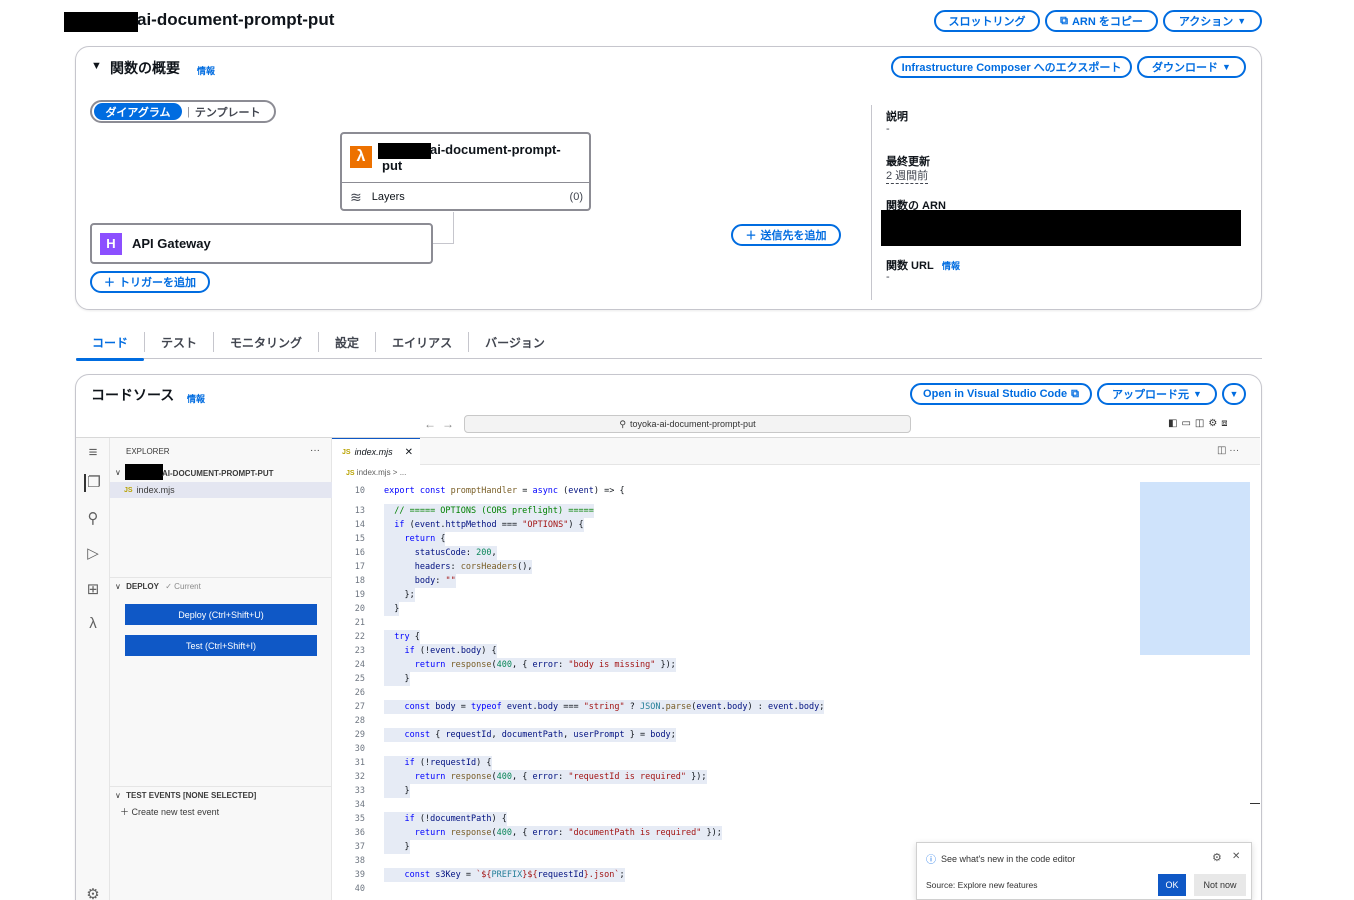 The width and height of the screenshot is (1354, 900). Describe the element at coordinates (1001, 394) in the screenshot. I see `open-vscode-button: Open in Visual Studio Code ⧉` at that location.